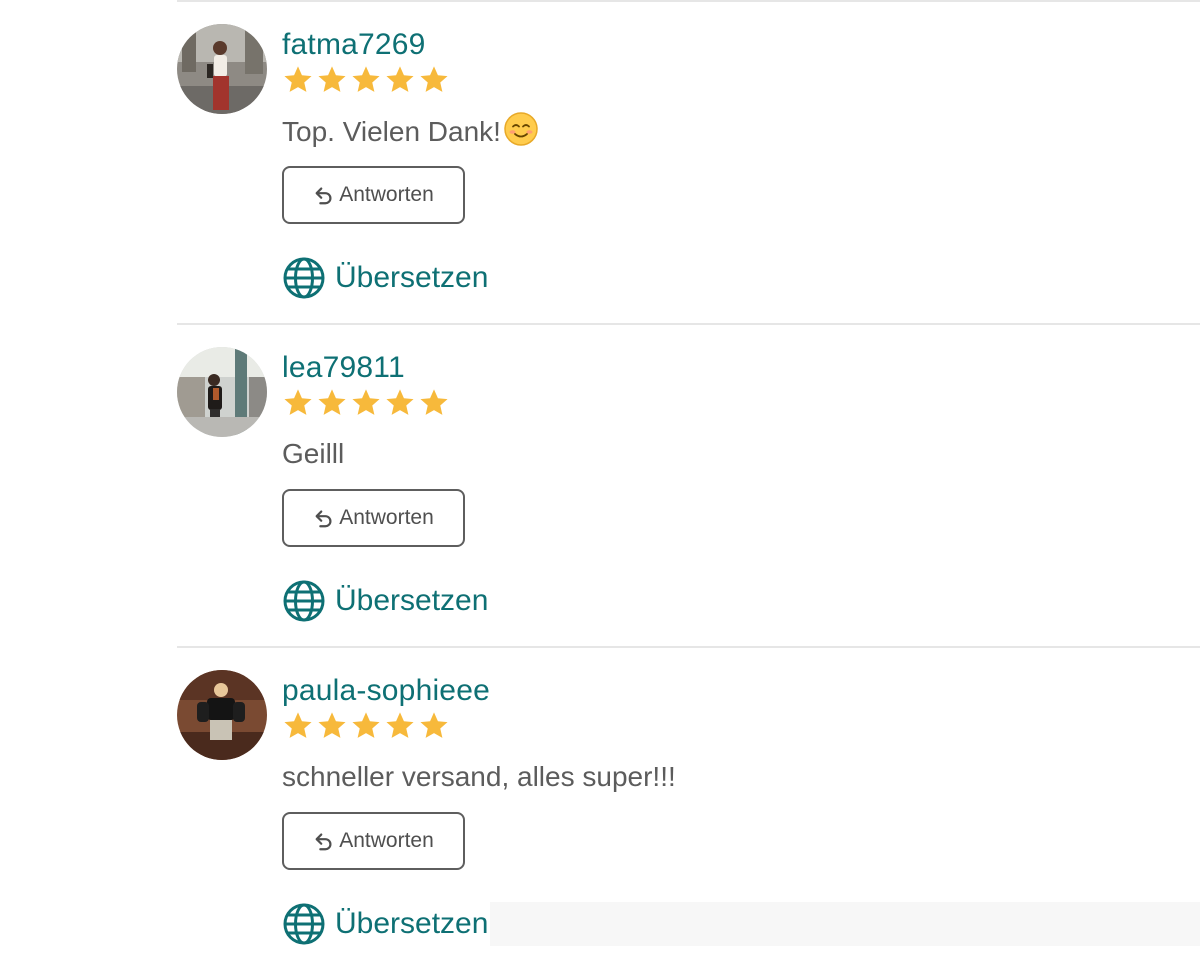  Describe the element at coordinates (521, 129) in the screenshot. I see `smiling-face-emoji-icon` at that location.